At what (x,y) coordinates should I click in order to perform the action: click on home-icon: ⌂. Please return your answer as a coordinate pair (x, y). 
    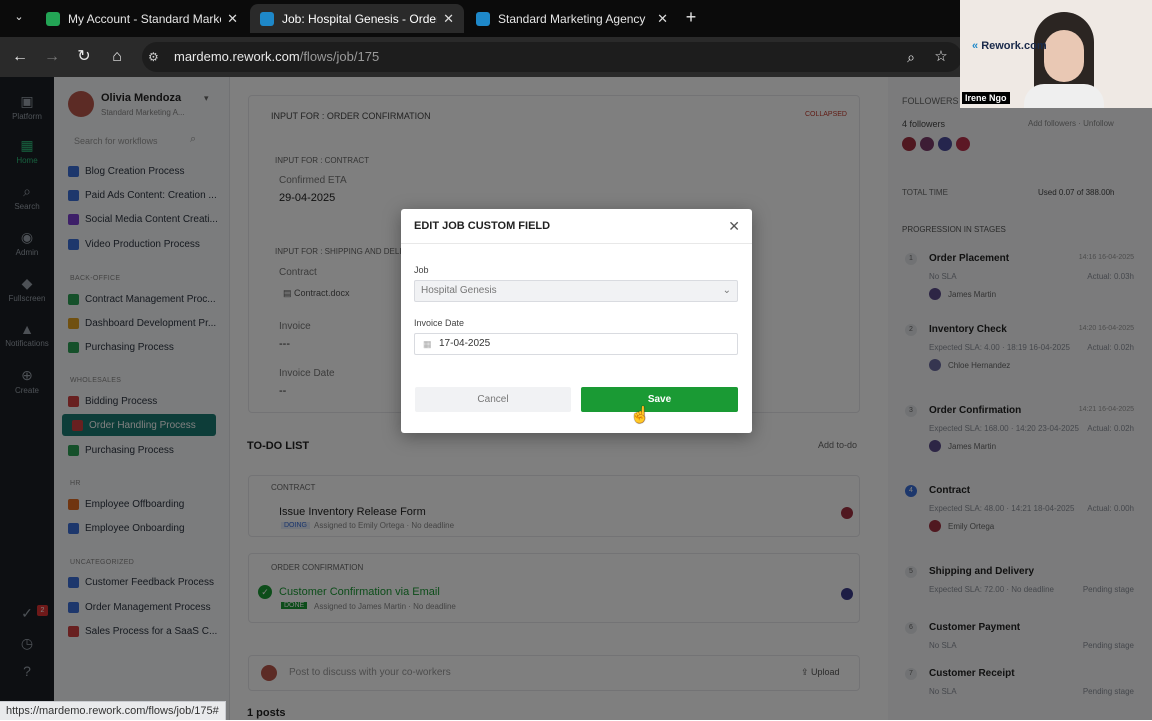
    Looking at the image, I should click on (117, 57).